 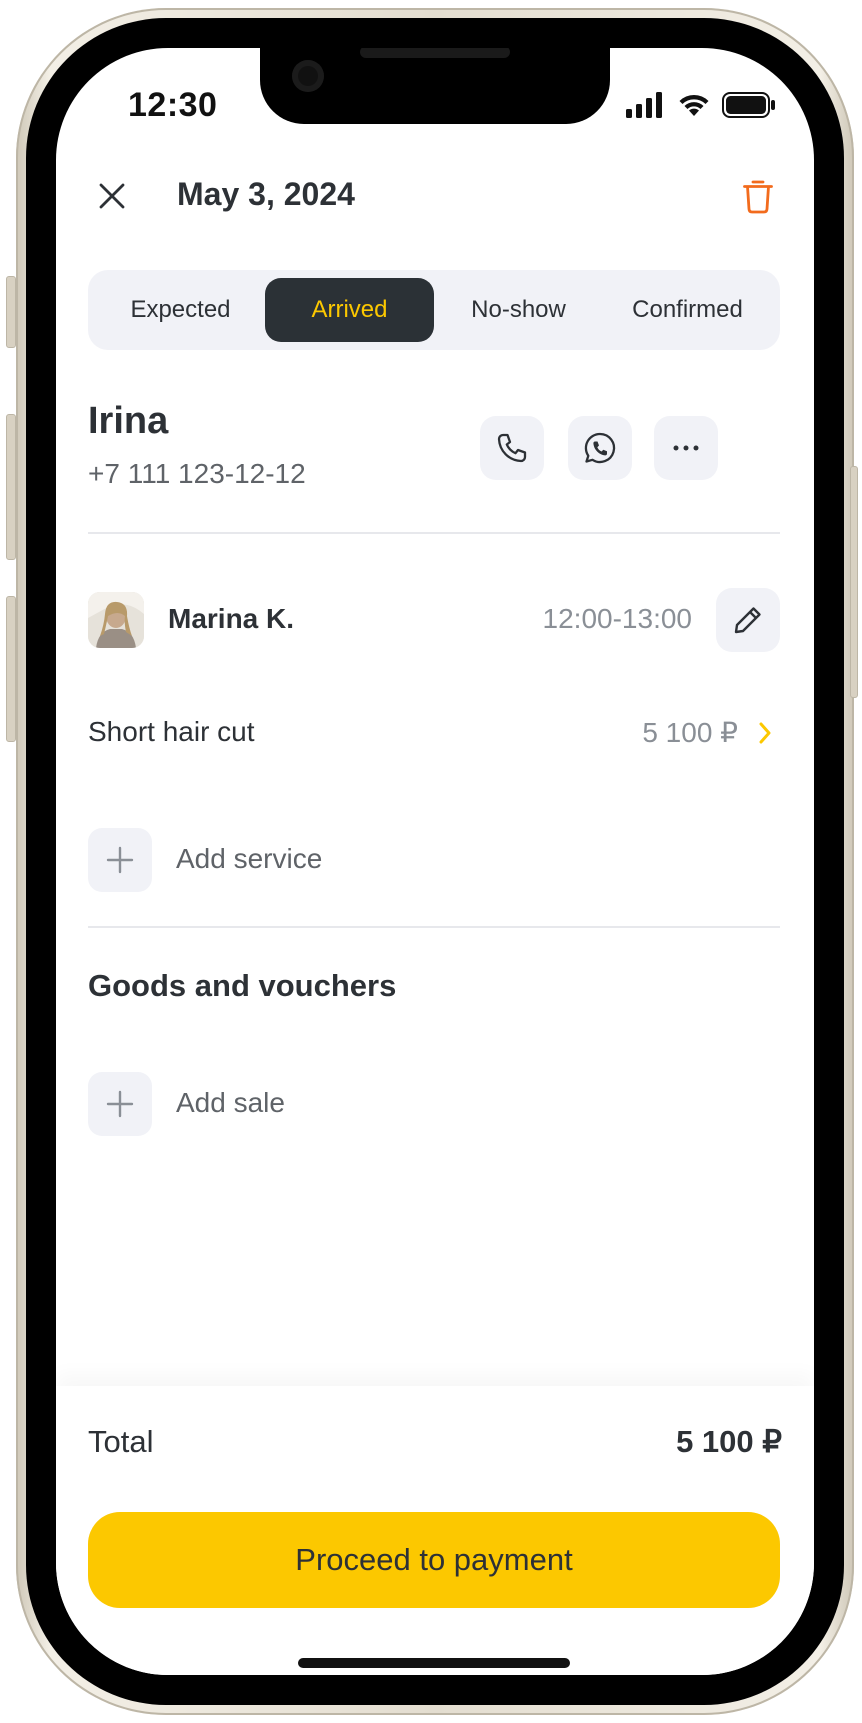 I want to click on more-button, so click(x=686, y=448).